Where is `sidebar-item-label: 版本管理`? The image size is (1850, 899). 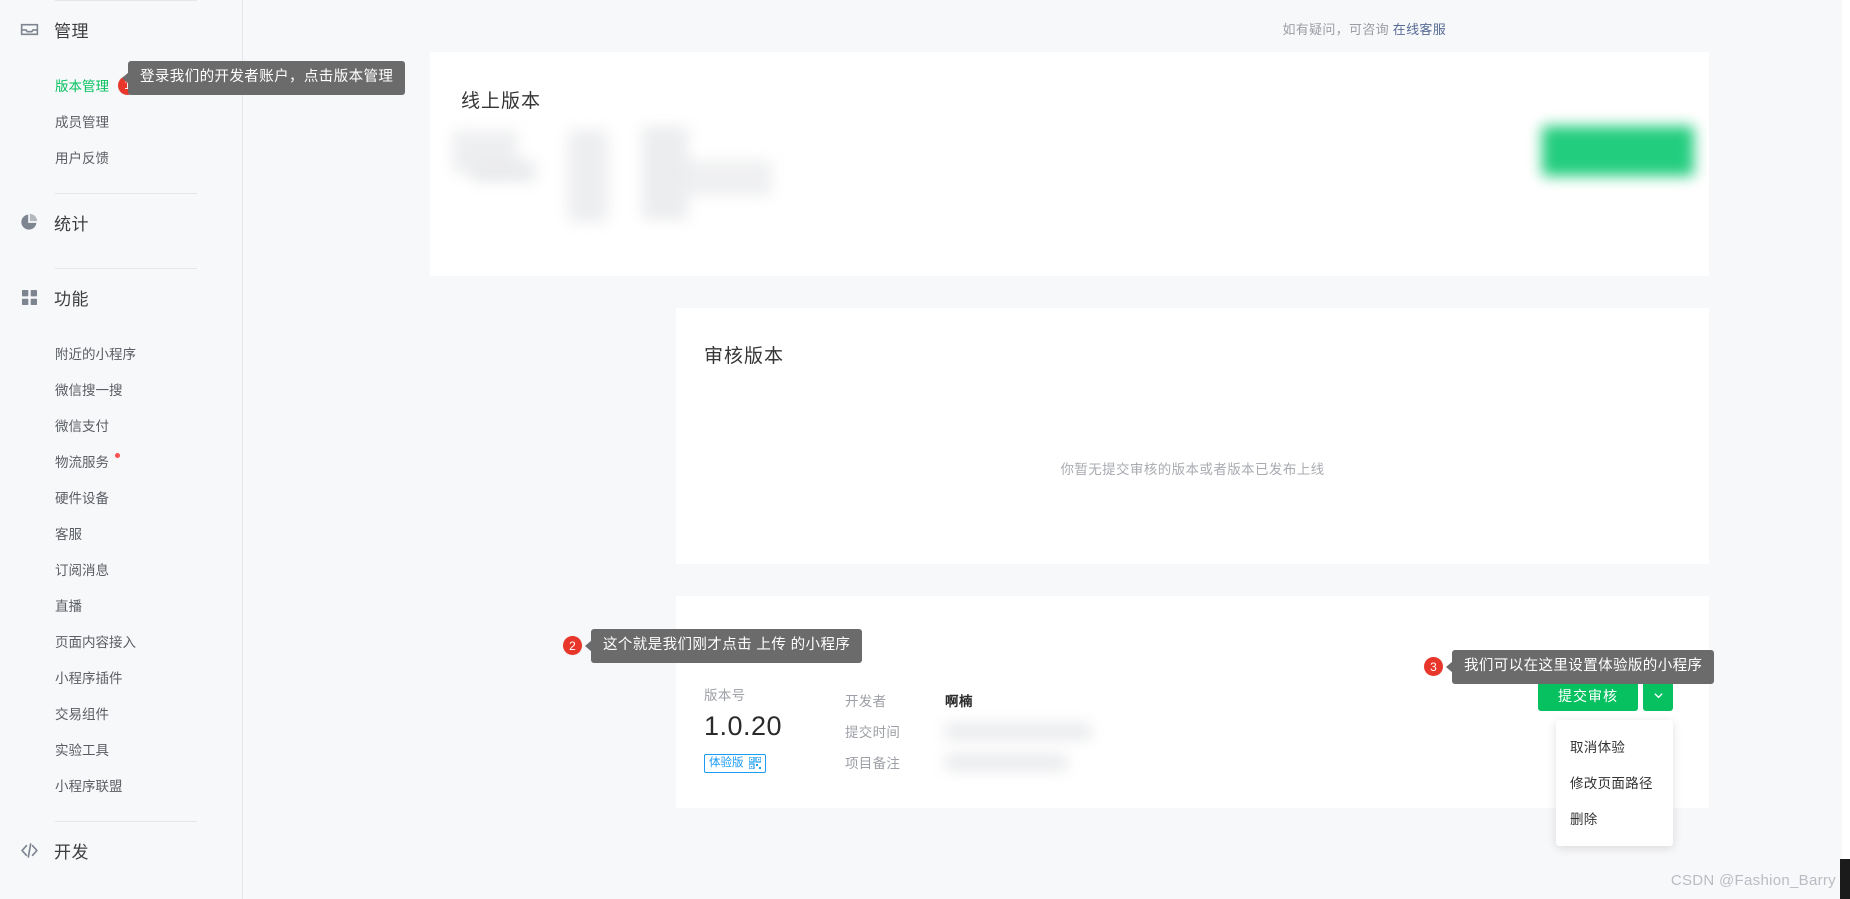 sidebar-item-label: 版本管理 is located at coordinates (82, 86).